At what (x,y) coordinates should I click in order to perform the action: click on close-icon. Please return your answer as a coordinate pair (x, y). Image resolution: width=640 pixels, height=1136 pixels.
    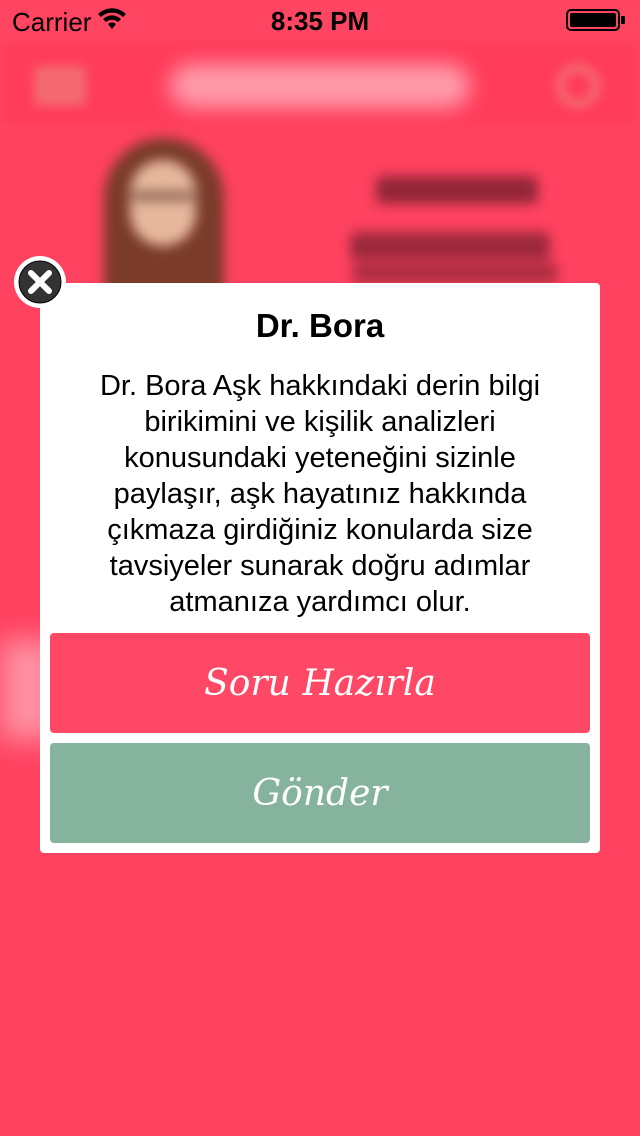
    Looking at the image, I should click on (40, 282).